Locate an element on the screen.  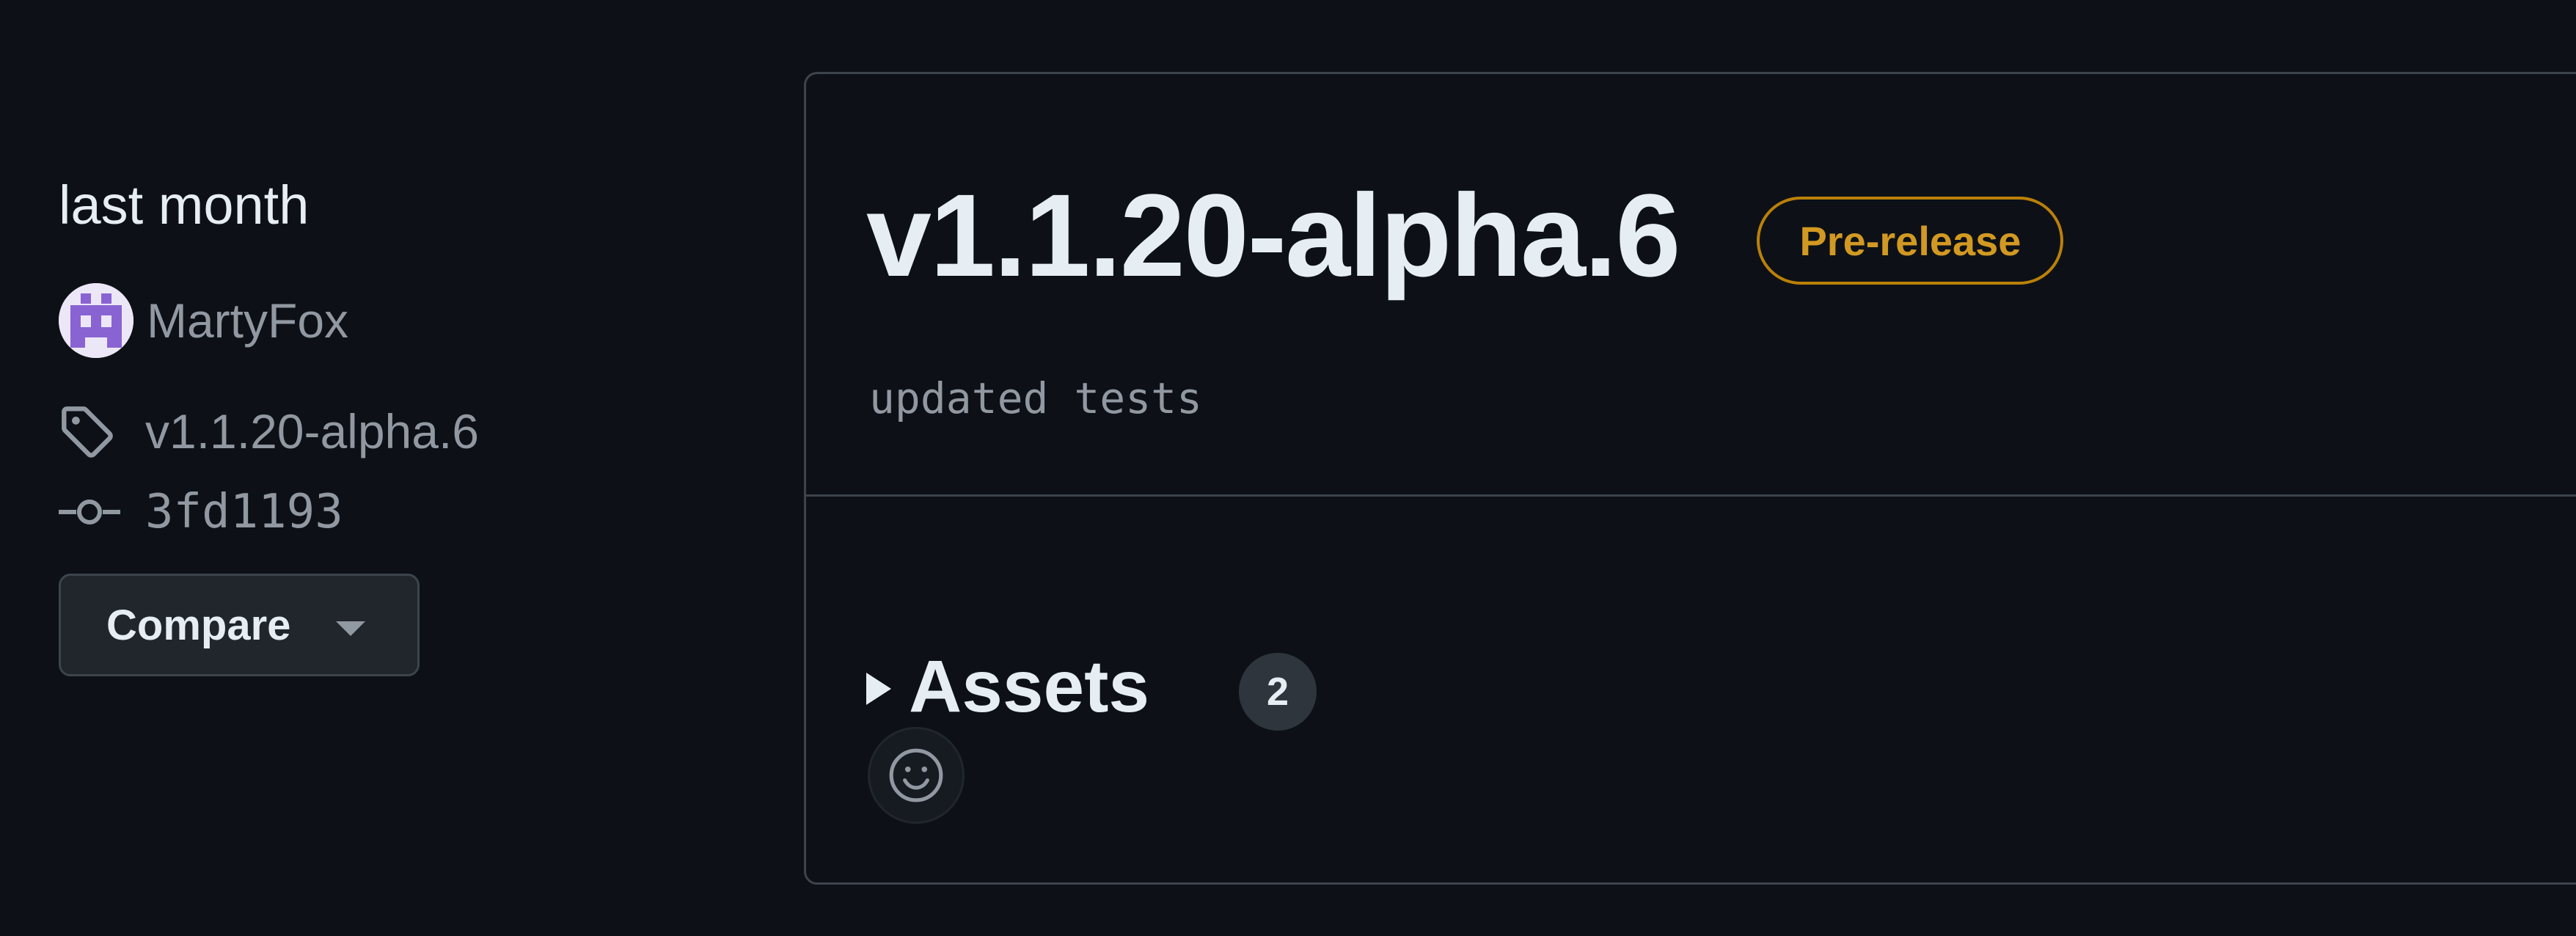
git-commit-icon is located at coordinates (95, 512).